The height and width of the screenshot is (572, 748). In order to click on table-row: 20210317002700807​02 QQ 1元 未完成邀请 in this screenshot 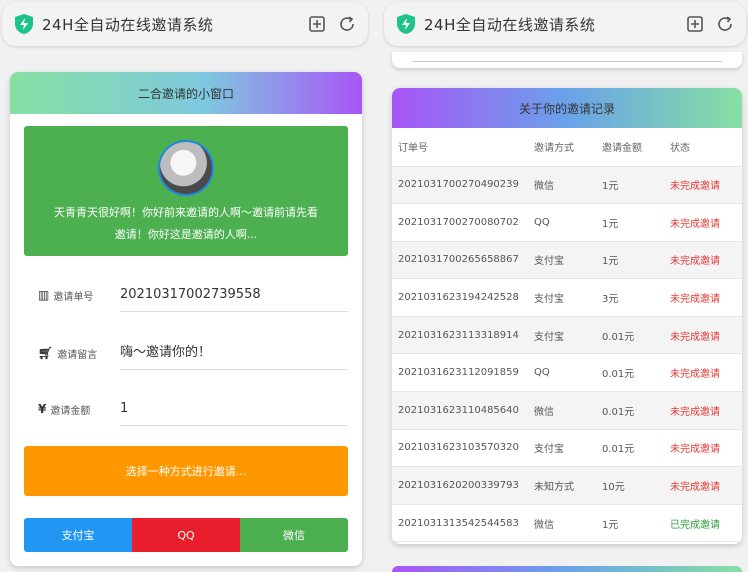, I will do `click(567, 222)`.